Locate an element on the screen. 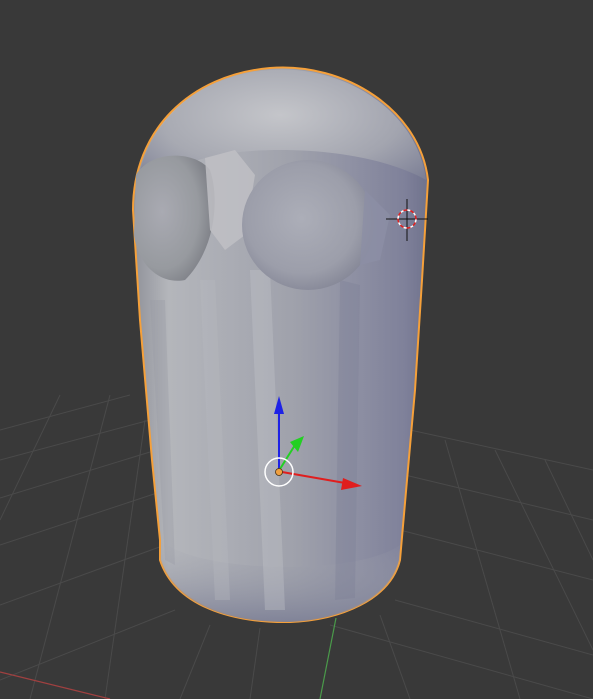 The width and height of the screenshot is (593, 699). object-origin-dot is located at coordinates (279, 472).